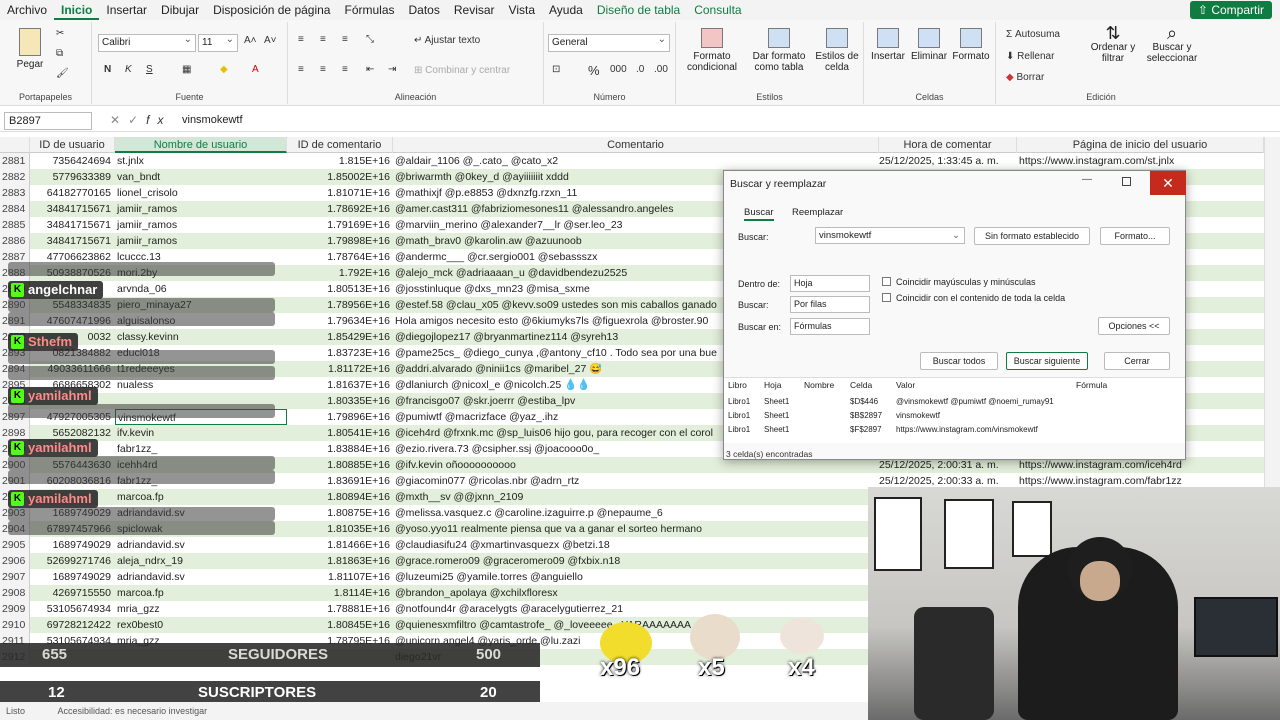 The width and height of the screenshot is (1280, 720). What do you see at coordinates (392, 69) in the screenshot?
I see `increase-indent-icon: ⇥` at bounding box center [392, 69].